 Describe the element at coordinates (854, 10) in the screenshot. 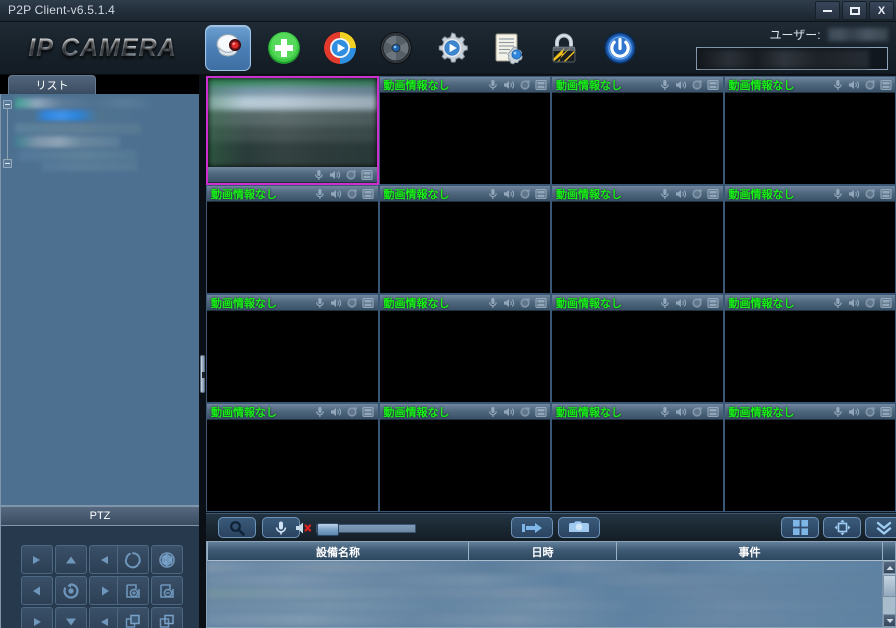

I see `maximize-button` at that location.